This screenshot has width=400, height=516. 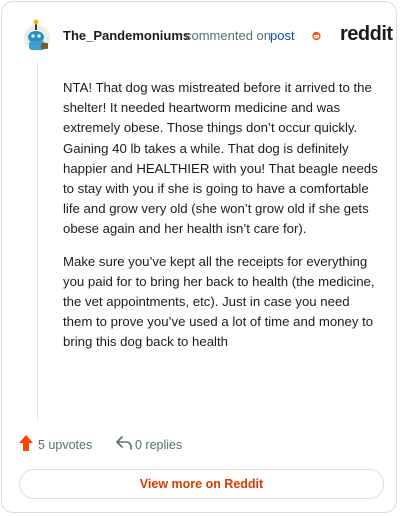 What do you see at coordinates (200, 444) in the screenshot?
I see `comment-actions: 5 upvotes 0 replies` at bounding box center [200, 444].